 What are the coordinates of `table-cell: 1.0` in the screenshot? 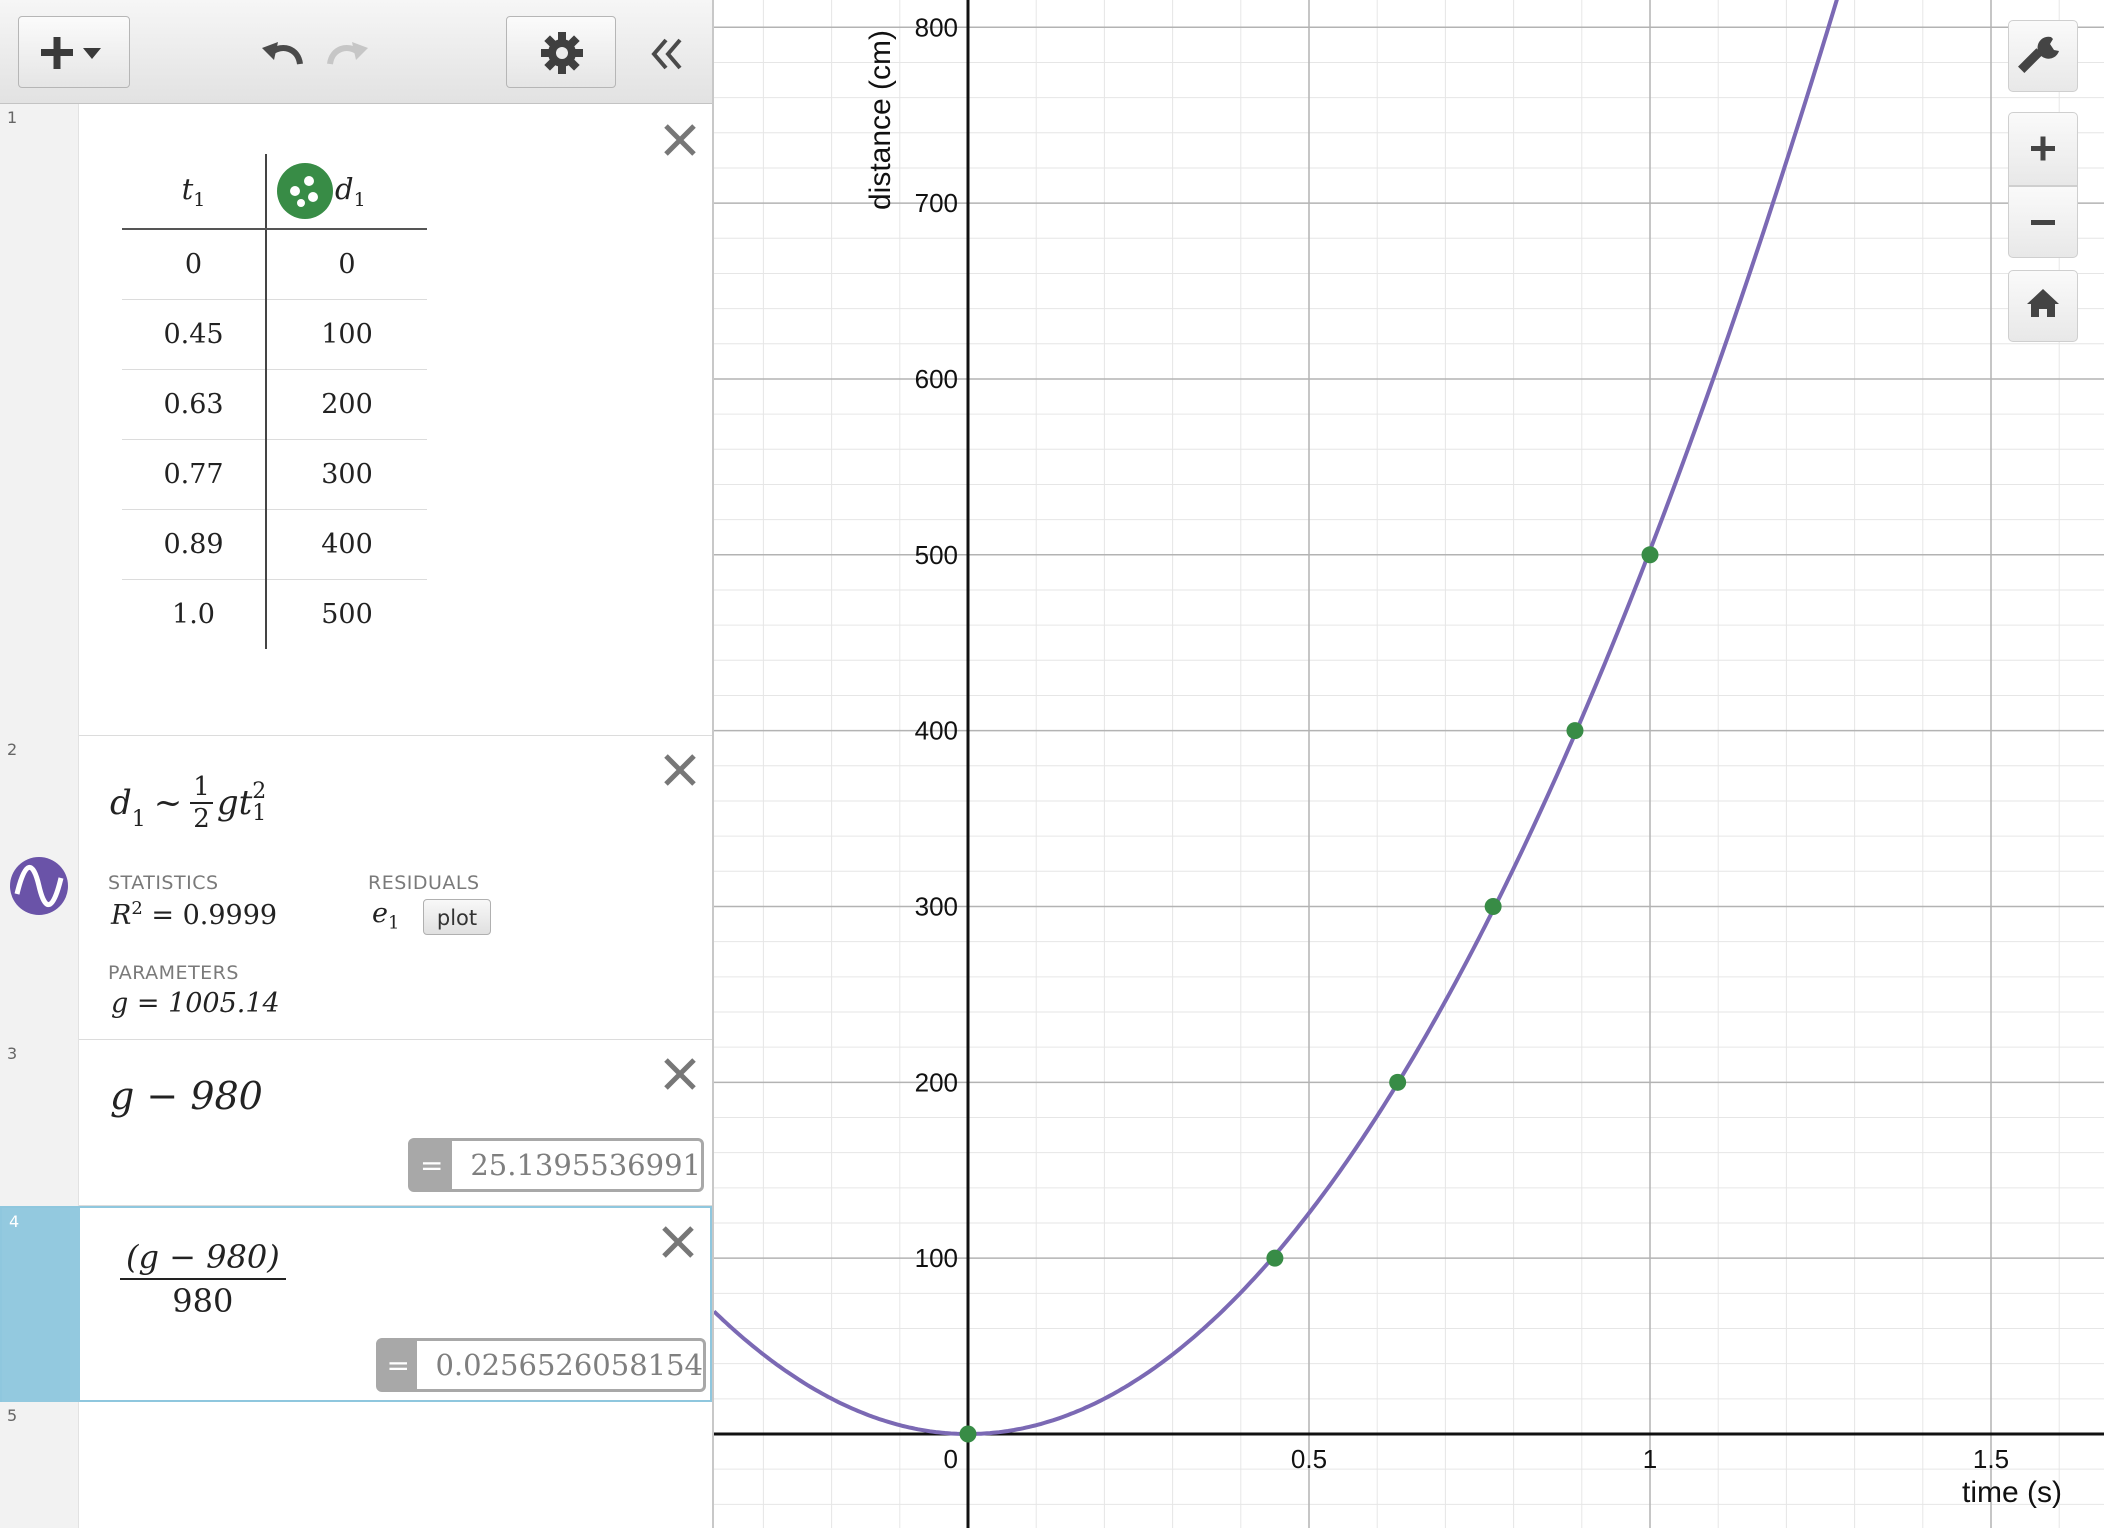 It's located at (194, 614).